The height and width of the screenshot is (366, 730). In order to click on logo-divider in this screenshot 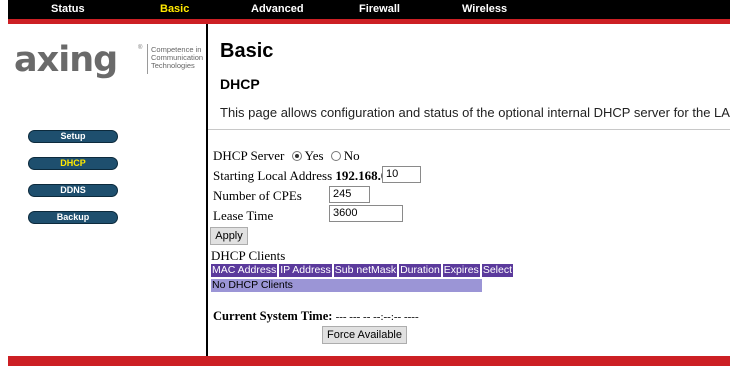, I will do `click(147, 59)`.